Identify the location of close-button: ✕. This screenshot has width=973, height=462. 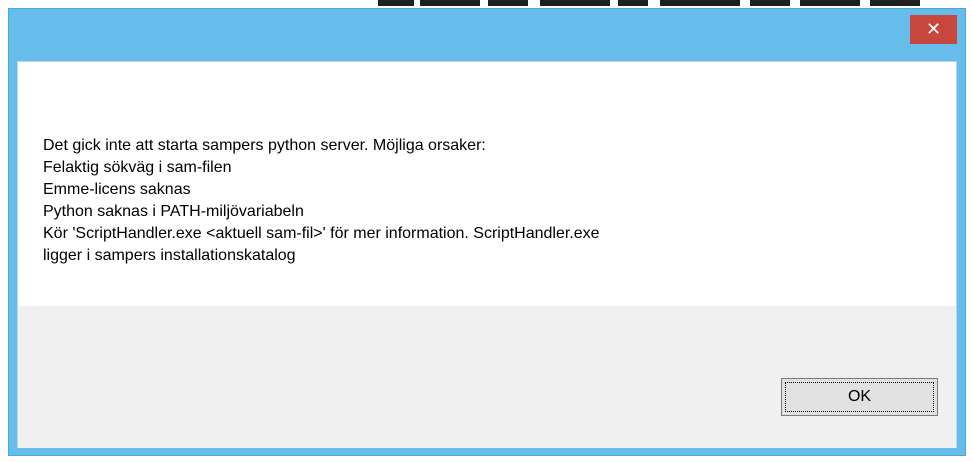
(933, 29).